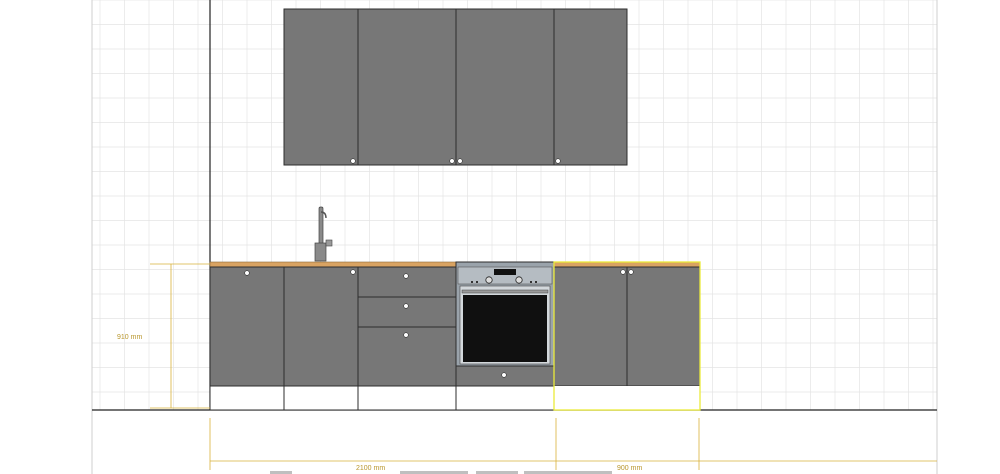 This screenshot has width=1000, height=474. I want to click on kitchen-faucet-icon, so click(323, 234).